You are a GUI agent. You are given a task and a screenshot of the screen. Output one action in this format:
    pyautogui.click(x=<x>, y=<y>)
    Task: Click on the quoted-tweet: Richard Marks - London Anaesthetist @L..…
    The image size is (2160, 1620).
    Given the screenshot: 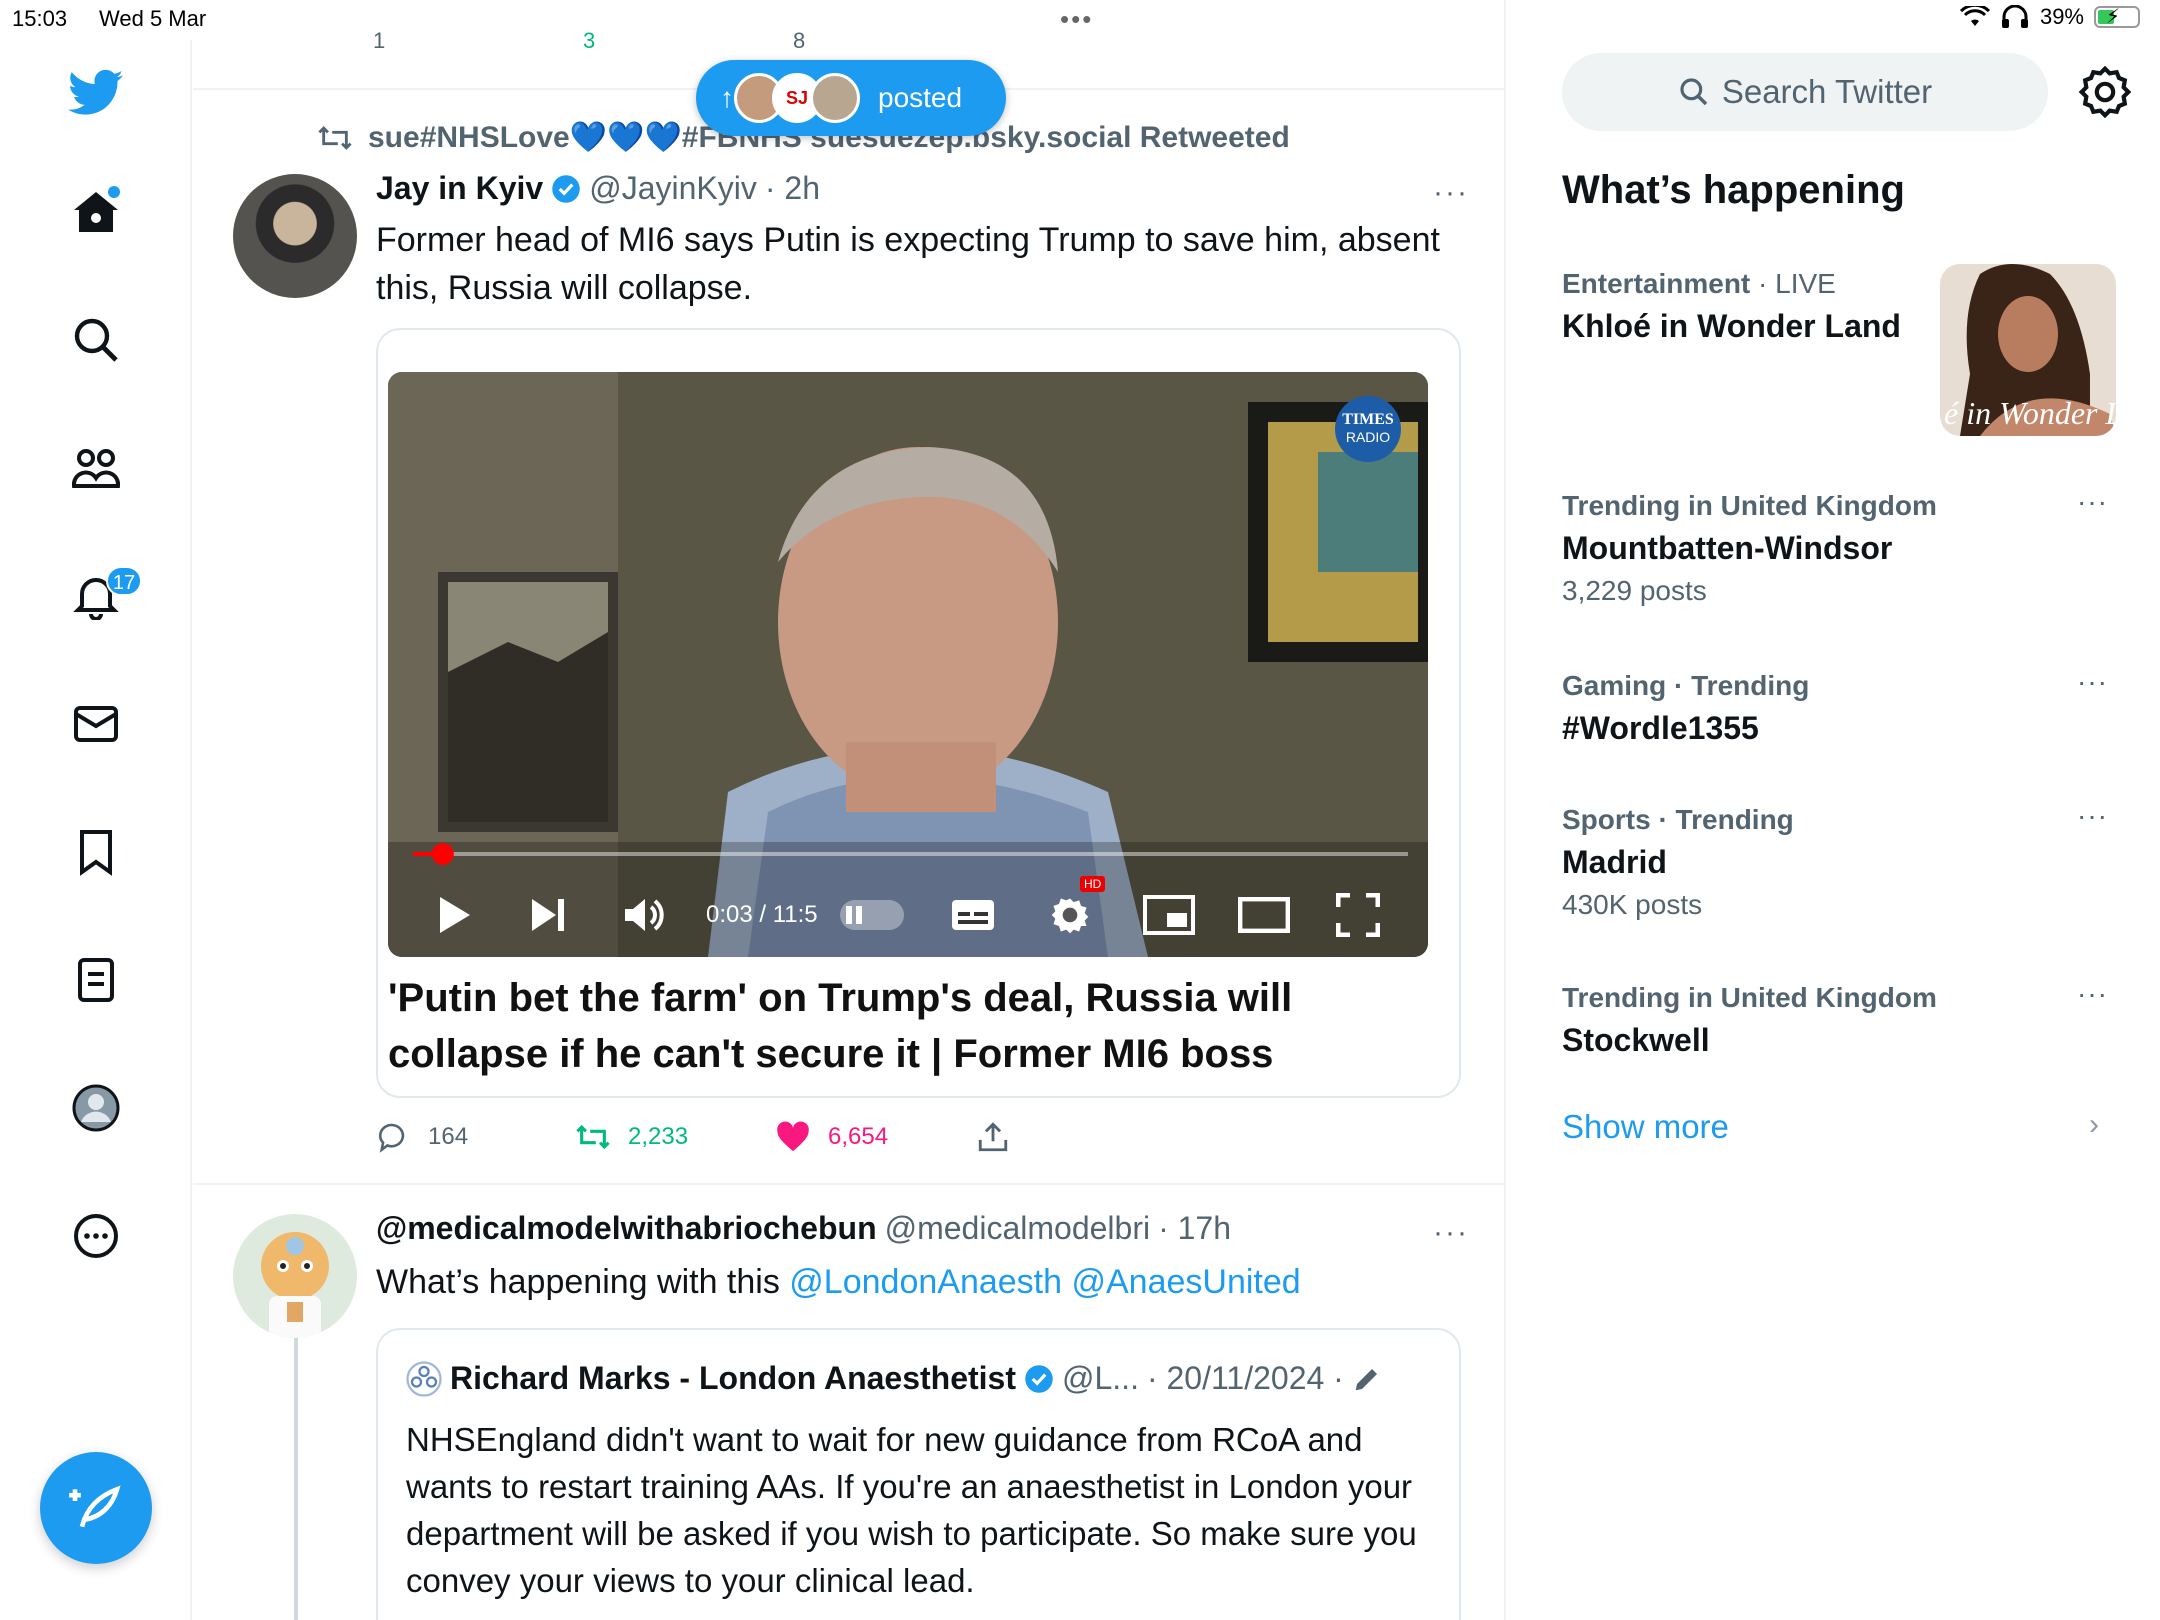 What is the action you would take?
    pyautogui.click(x=918, y=1474)
    